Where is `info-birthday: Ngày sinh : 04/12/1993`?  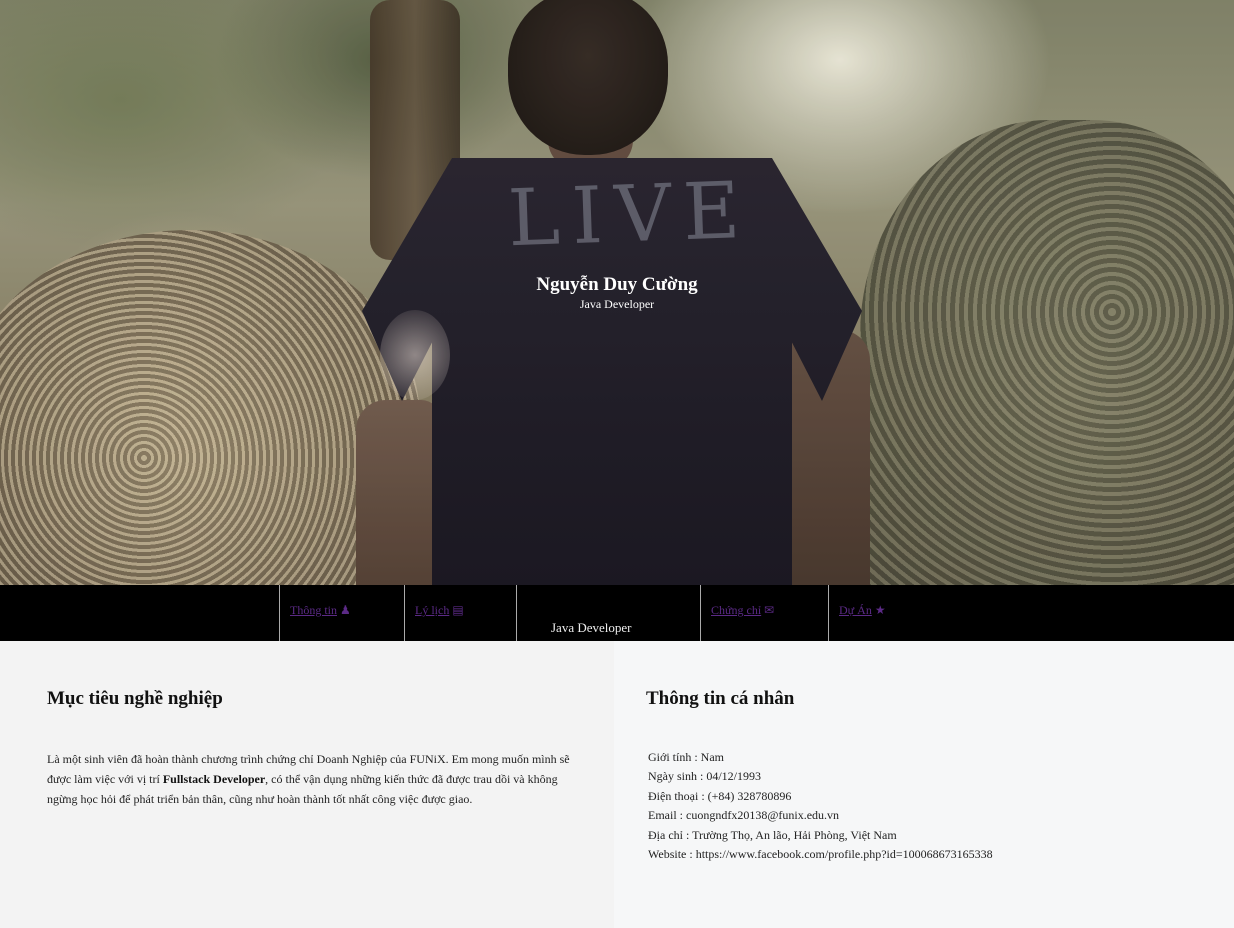
info-birthday: Ngày sinh : 04/12/1993 is located at coordinates (704, 776).